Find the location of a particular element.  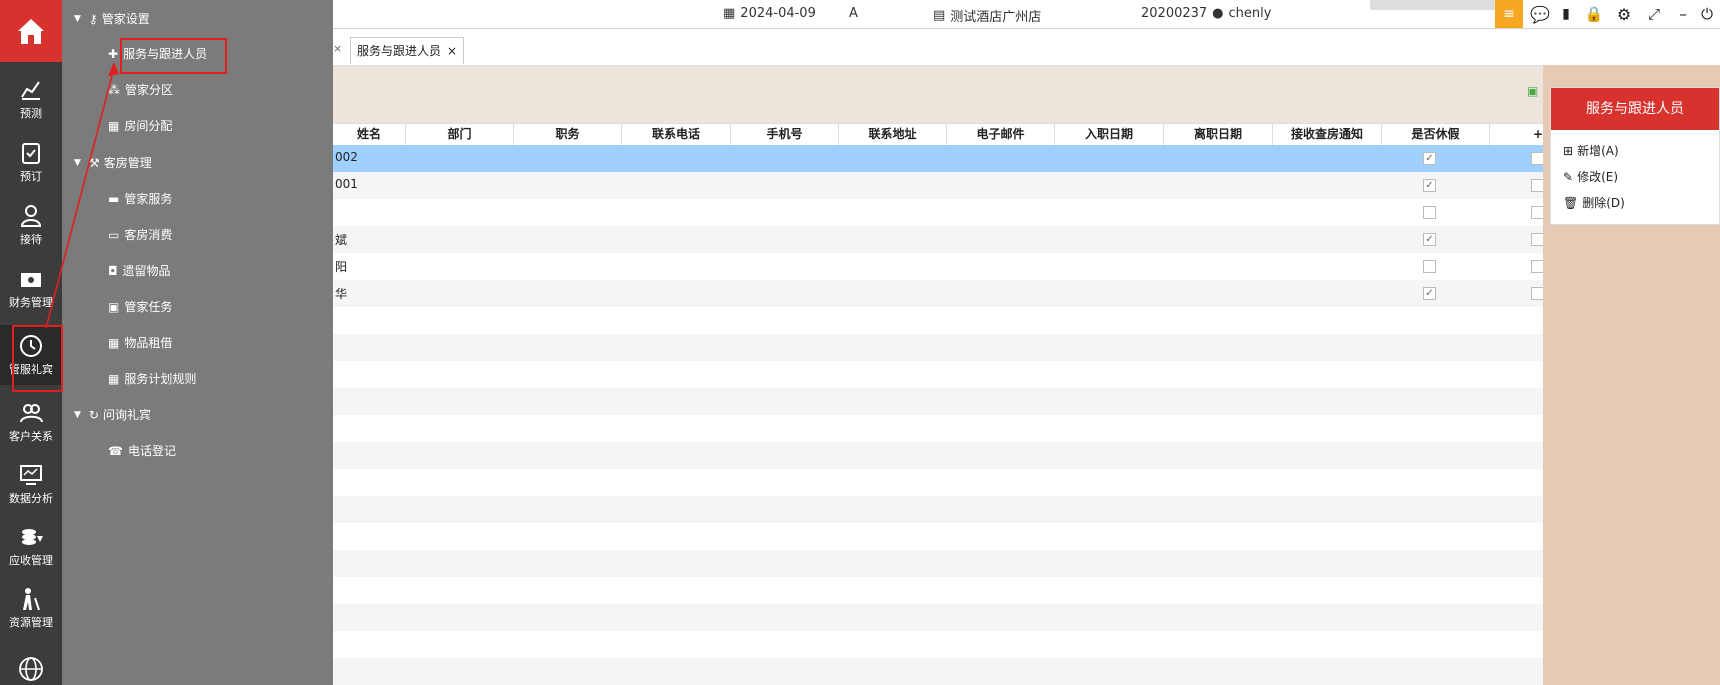

toolbar-icons: 💬 ▮ 🔒 ⚙ ⤢ – ⏻ is located at coordinates (1622, 14).